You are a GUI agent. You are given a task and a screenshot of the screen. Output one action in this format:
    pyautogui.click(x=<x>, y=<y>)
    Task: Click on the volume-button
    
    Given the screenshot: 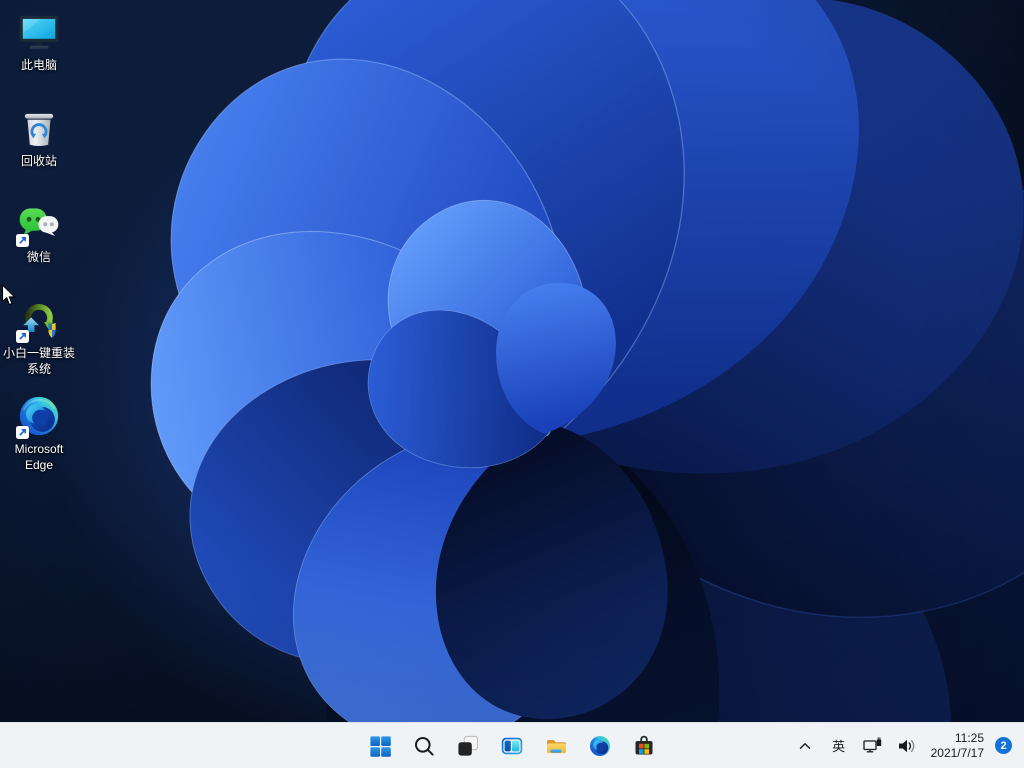 What is the action you would take?
    pyautogui.click(x=907, y=746)
    